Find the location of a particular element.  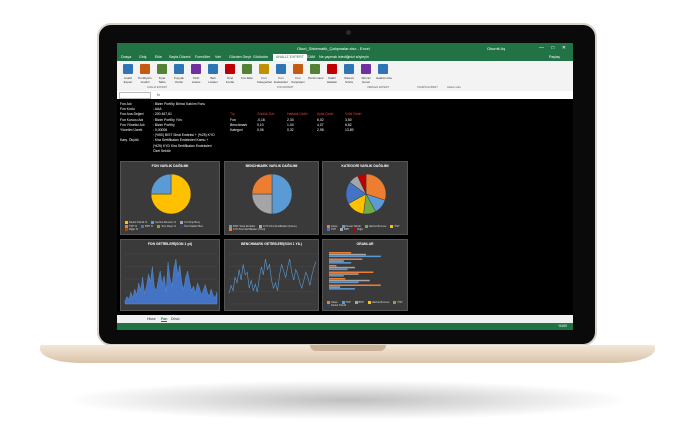

forecast-icon is located at coordinates (366, 69).